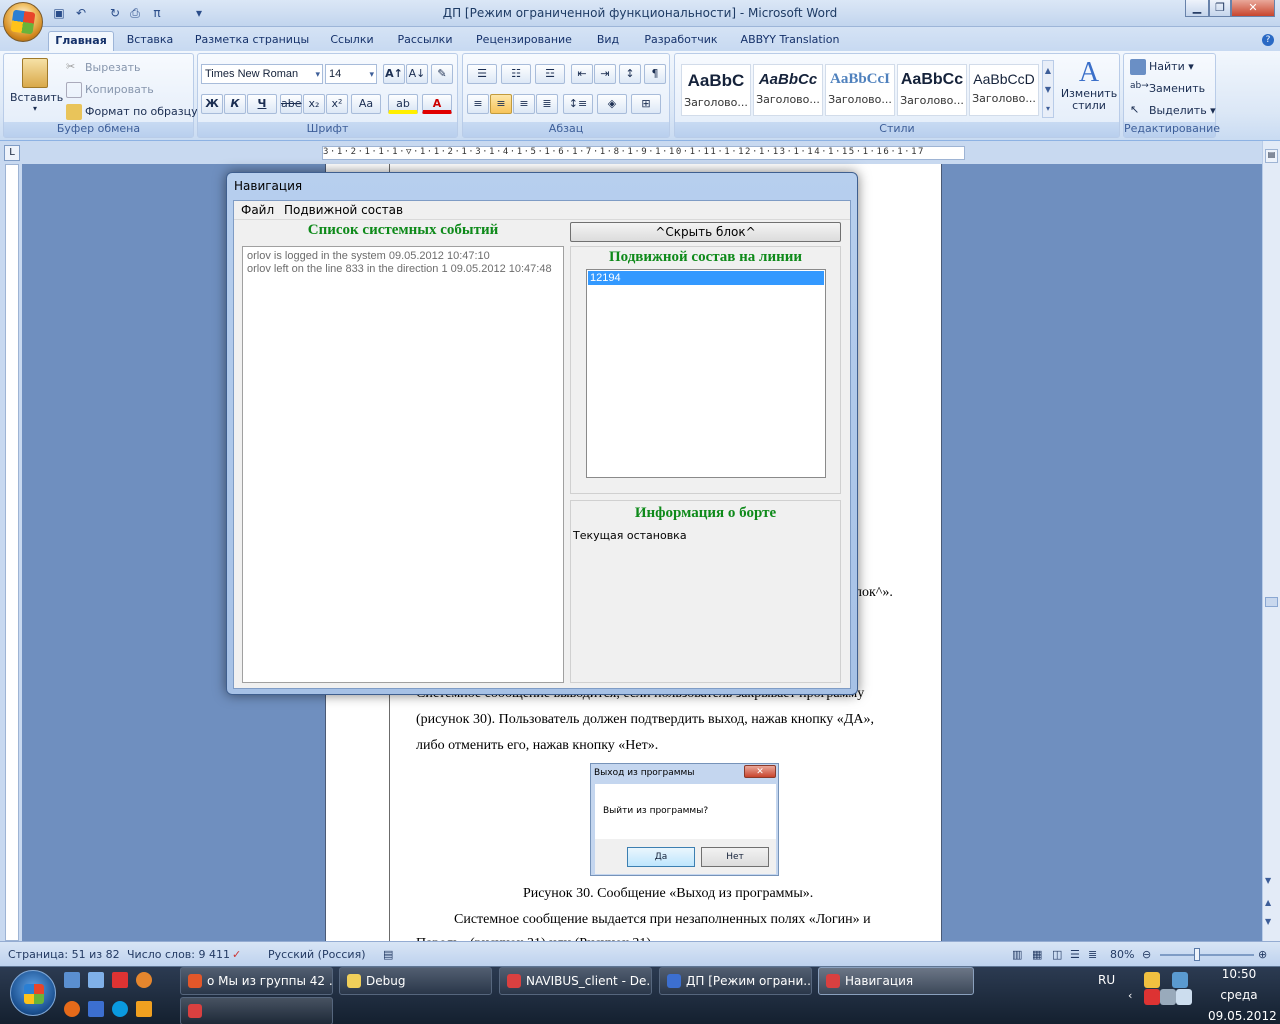 The height and width of the screenshot is (1024, 1280). What do you see at coordinates (630, 74) in the screenshot?
I see `sort-icon: ↕` at bounding box center [630, 74].